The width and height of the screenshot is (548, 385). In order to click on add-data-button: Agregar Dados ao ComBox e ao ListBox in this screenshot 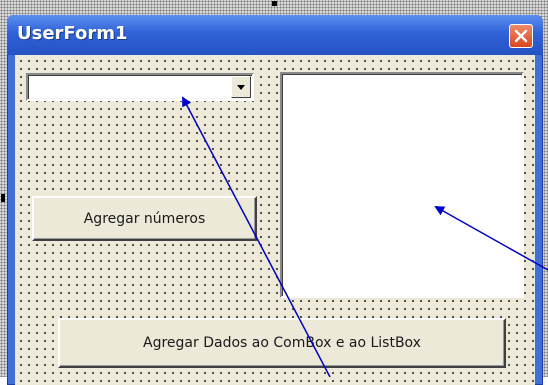, I will do `click(282, 343)`.